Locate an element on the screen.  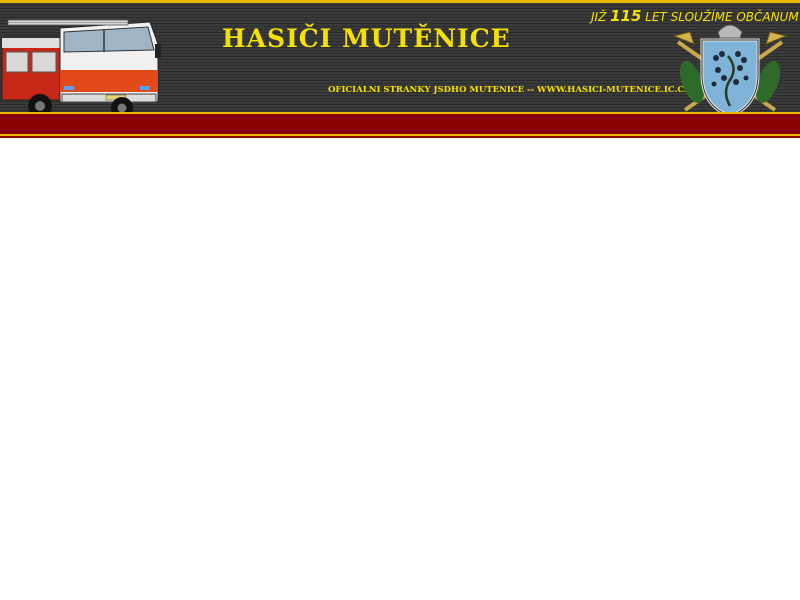
top-gold-stripe is located at coordinates (400, 1).